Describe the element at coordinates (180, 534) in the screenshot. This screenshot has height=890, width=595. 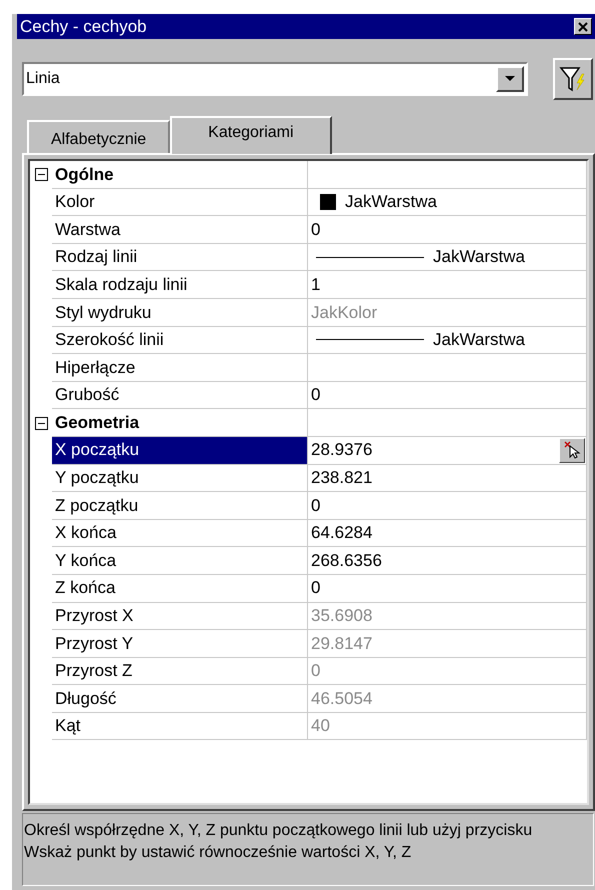
I see `property-name: X końca` at that location.